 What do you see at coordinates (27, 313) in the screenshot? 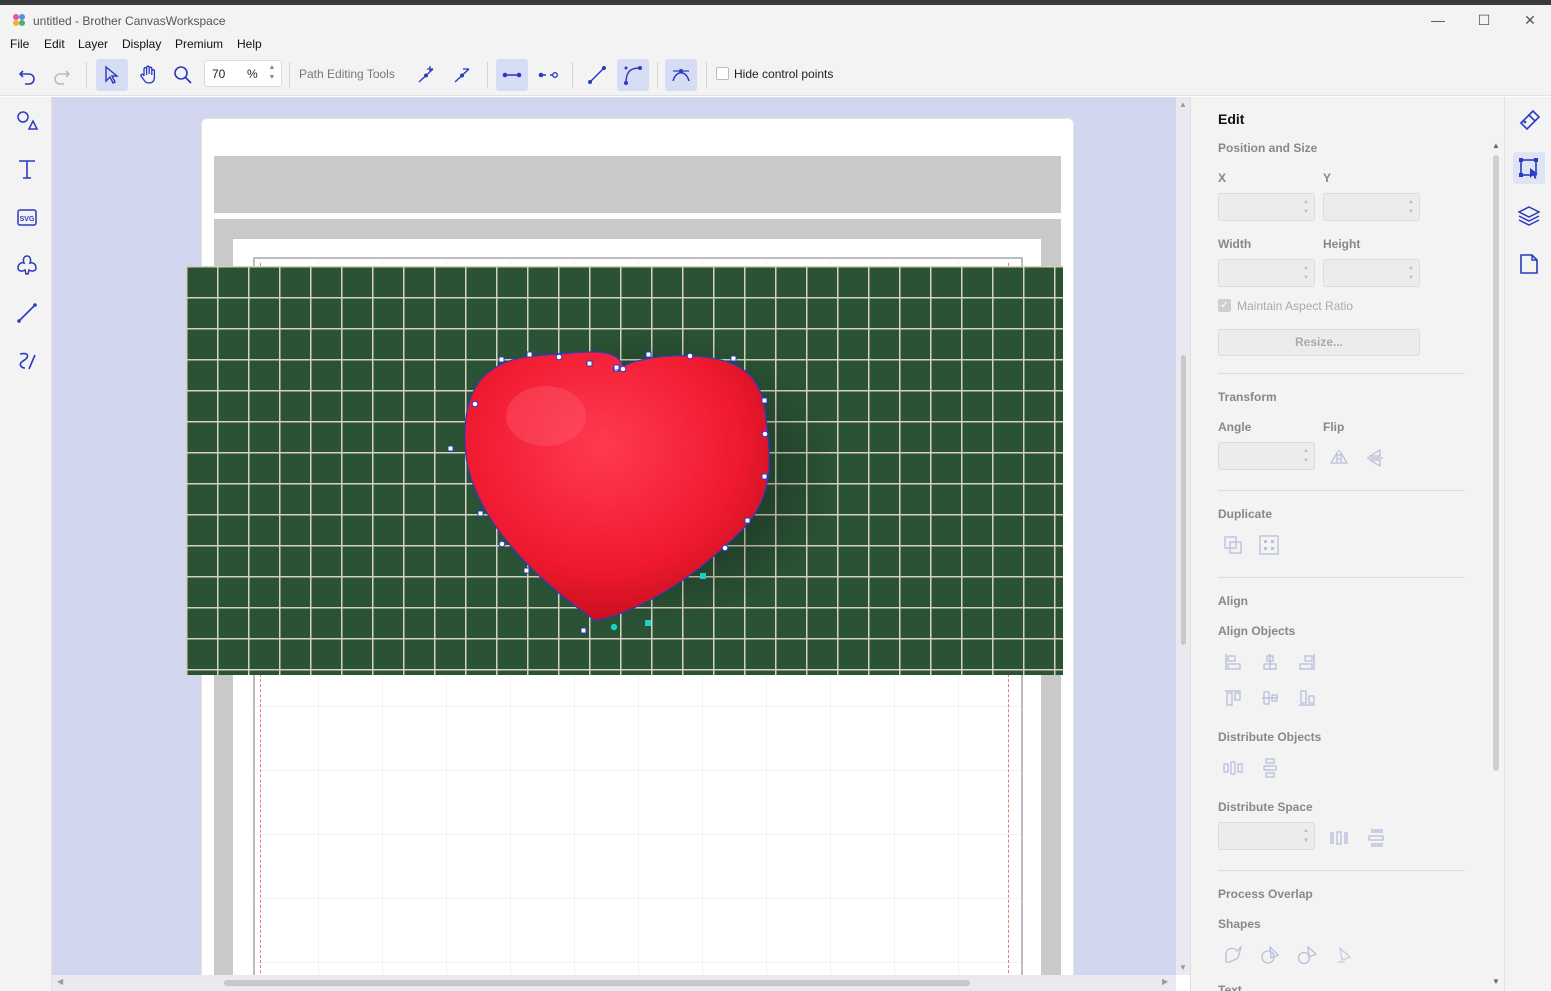
I see `line-tool-button` at bounding box center [27, 313].